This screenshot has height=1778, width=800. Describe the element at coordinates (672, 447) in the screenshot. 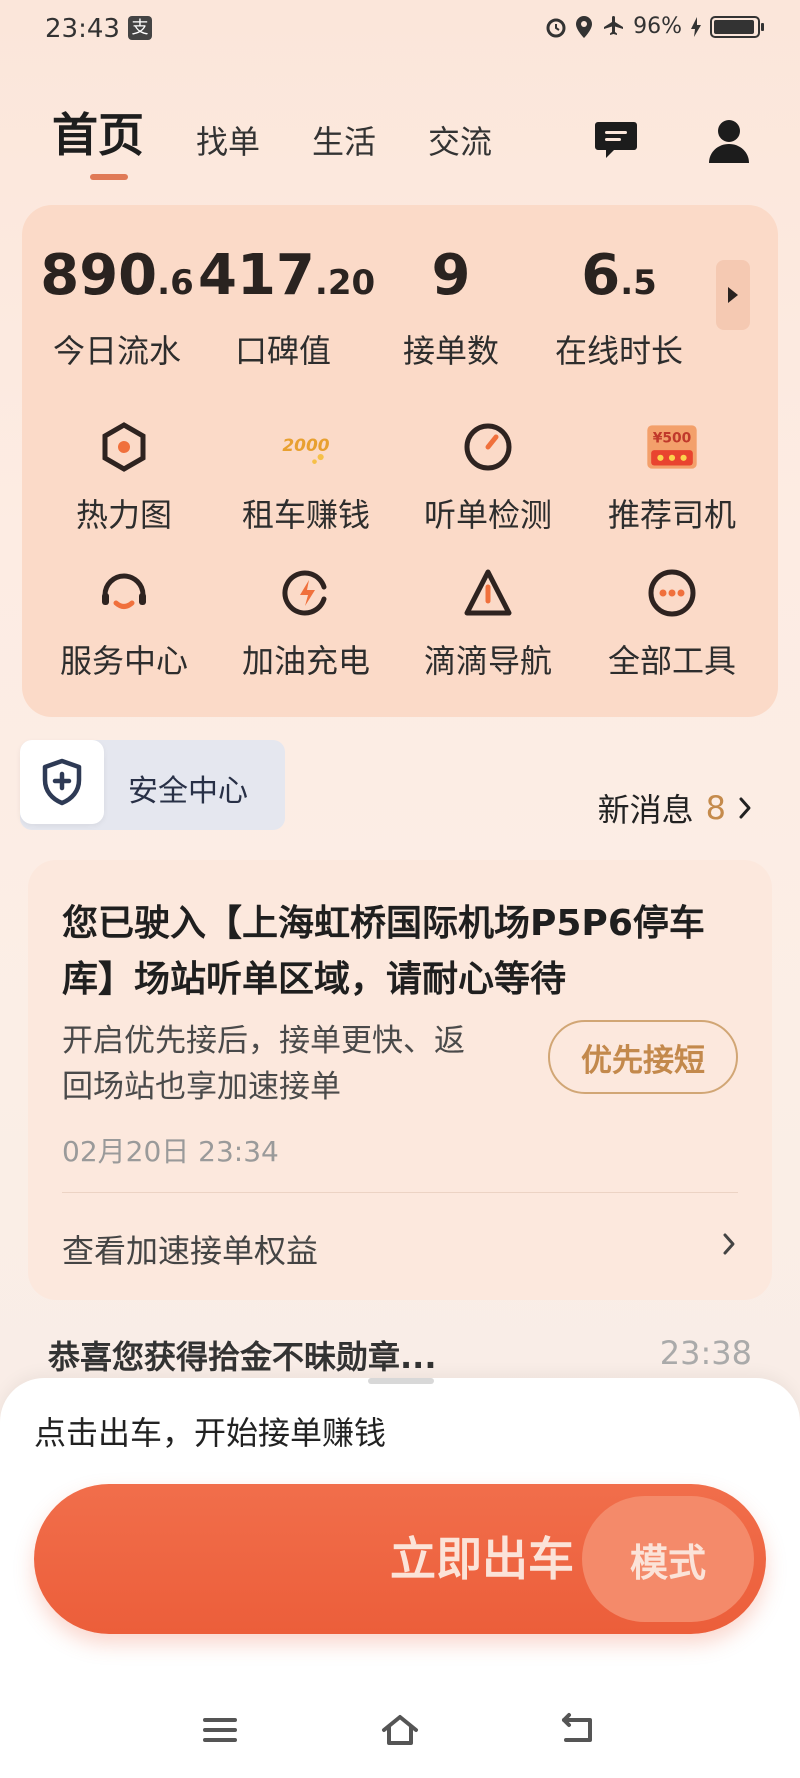

I see `refer-driver-icon: ¥500` at that location.